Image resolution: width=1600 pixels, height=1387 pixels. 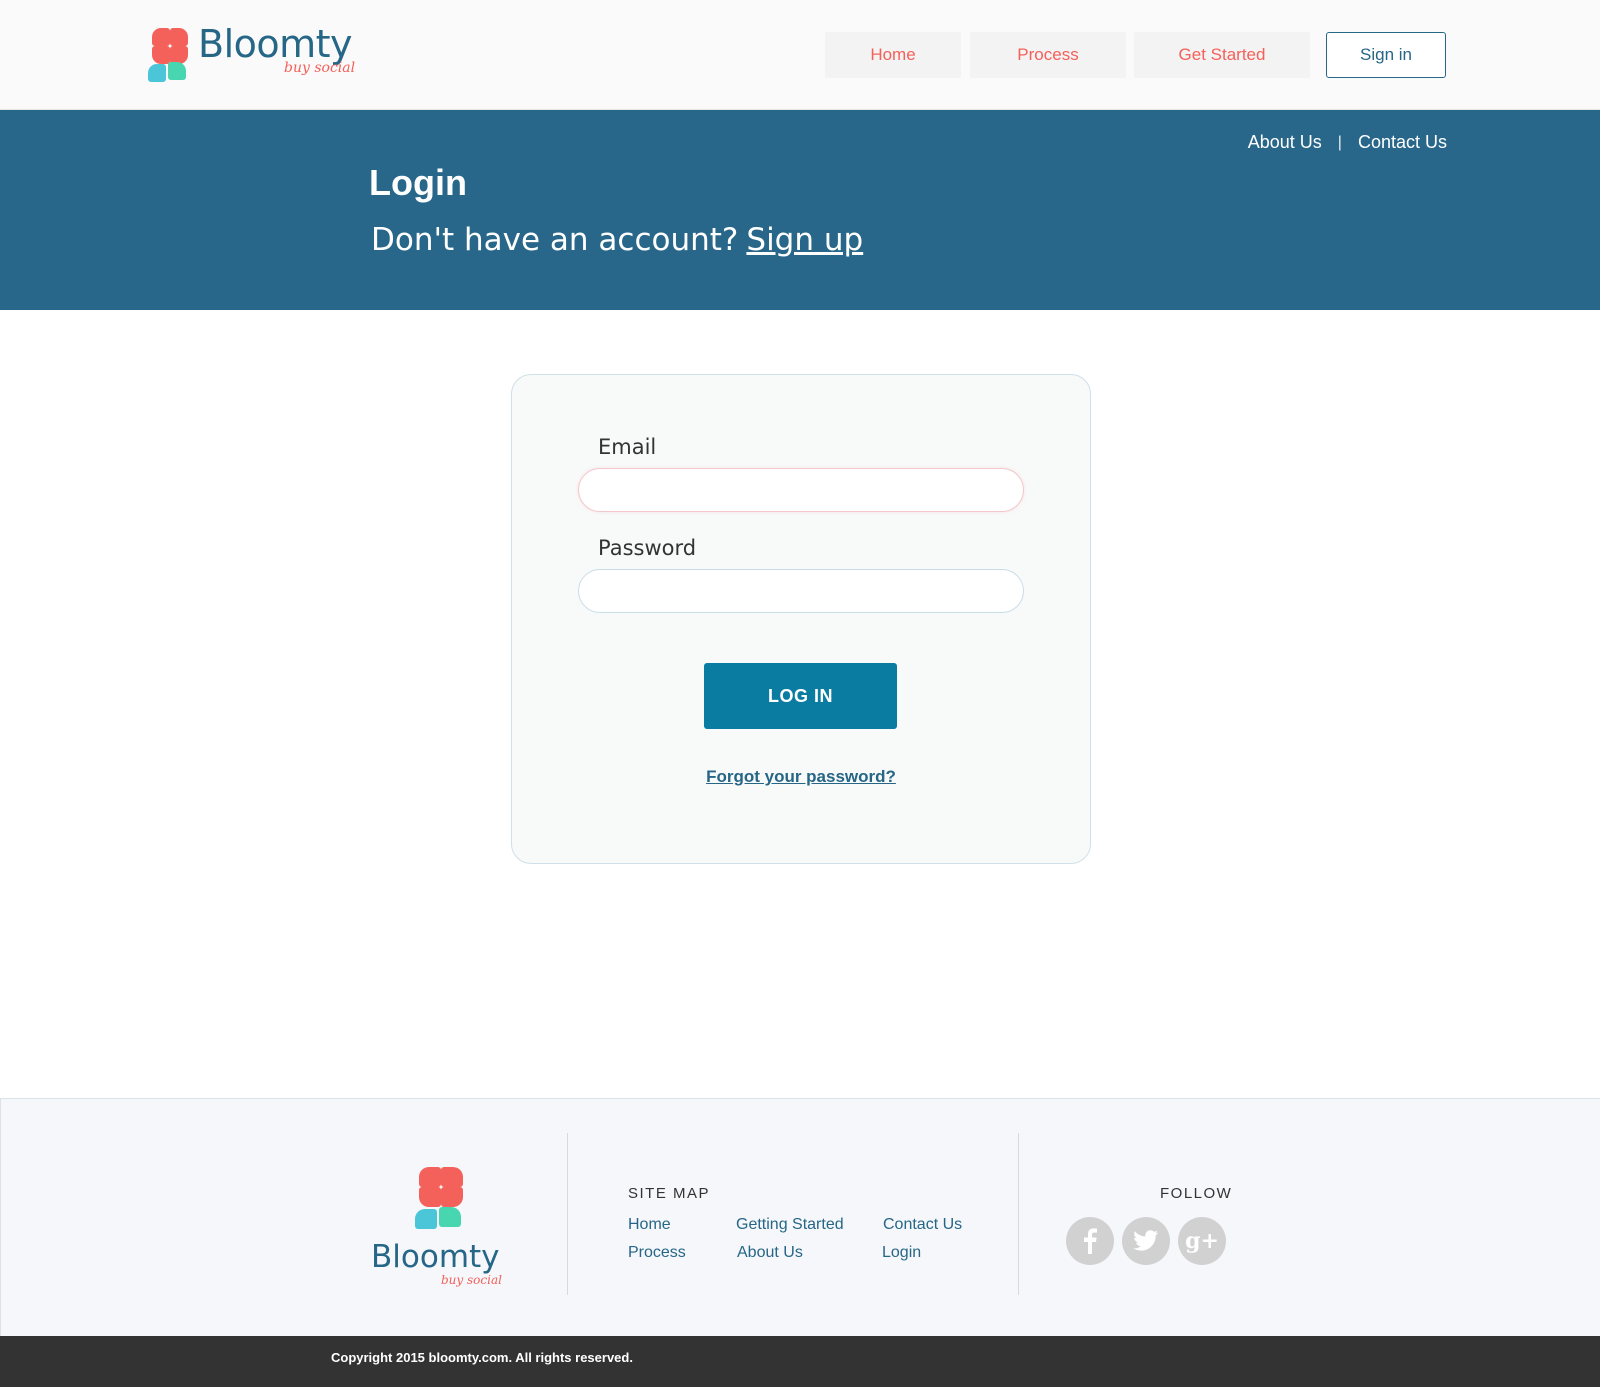 I want to click on twitter-glyph, so click(x=1146, y=1240).